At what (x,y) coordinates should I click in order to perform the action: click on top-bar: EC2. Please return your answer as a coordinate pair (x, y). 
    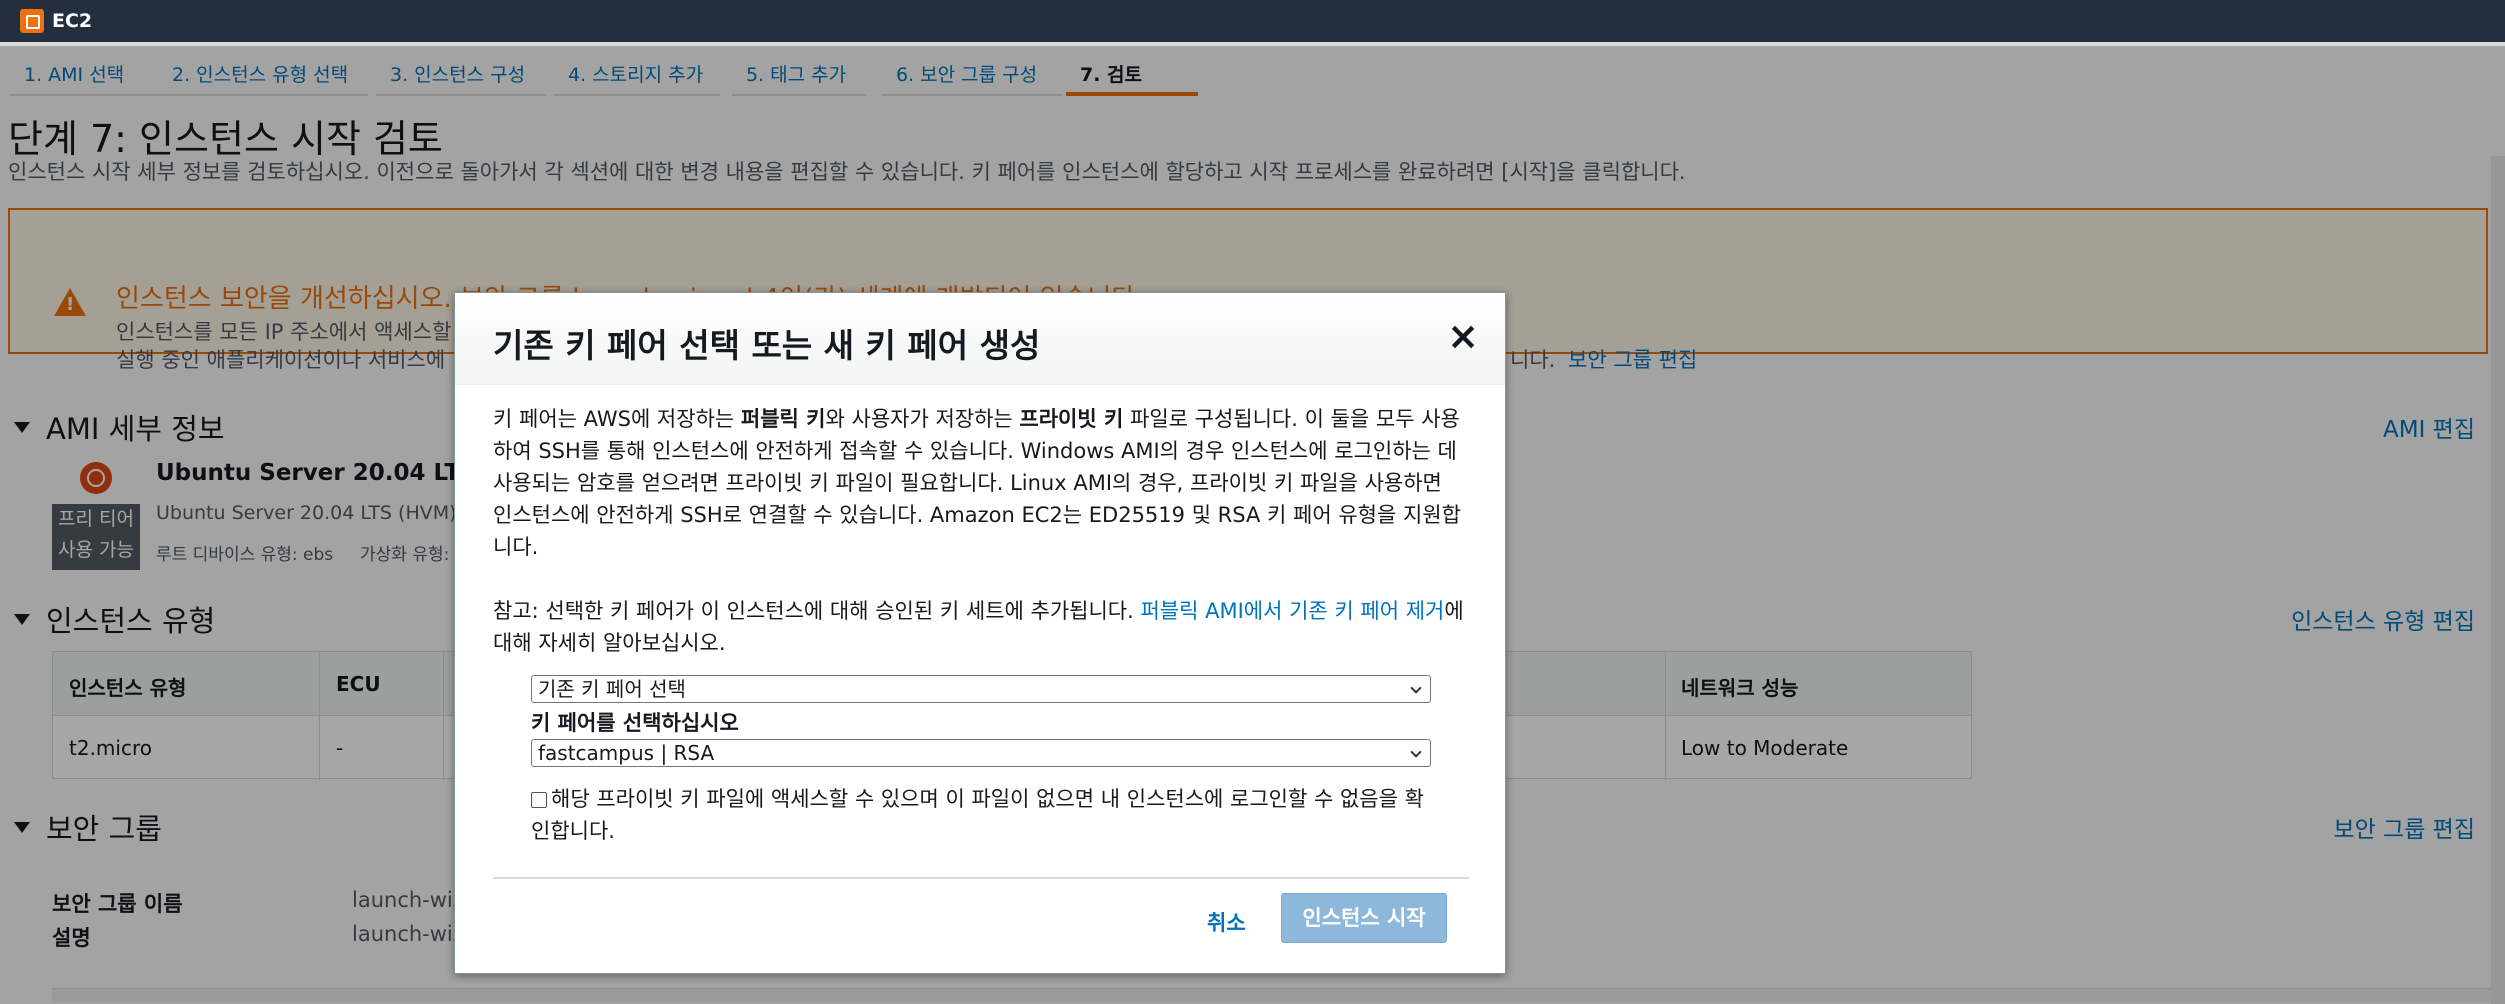
    Looking at the image, I should click on (1252, 21).